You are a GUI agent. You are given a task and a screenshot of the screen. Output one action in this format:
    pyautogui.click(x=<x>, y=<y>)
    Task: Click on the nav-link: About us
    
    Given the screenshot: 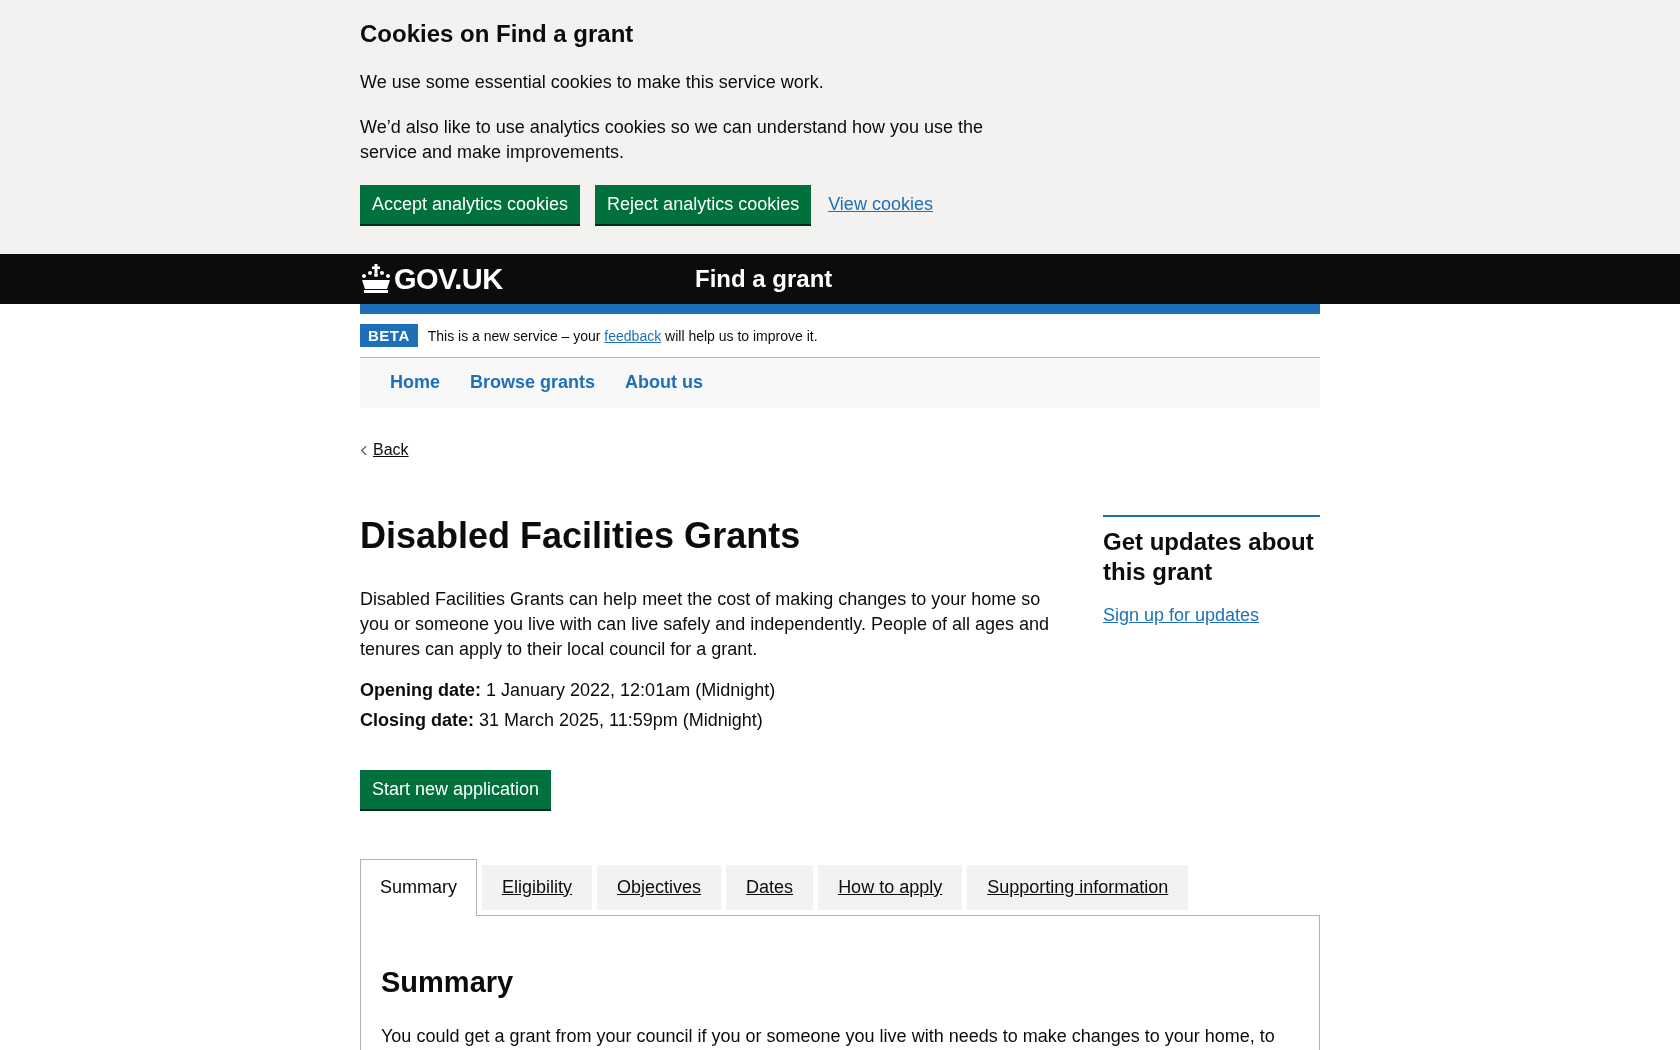 What is the action you would take?
    pyautogui.click(x=664, y=383)
    